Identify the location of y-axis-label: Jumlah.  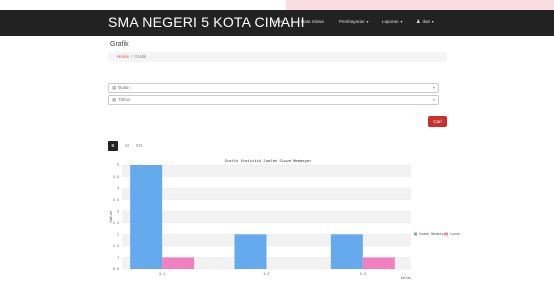
(111, 217).